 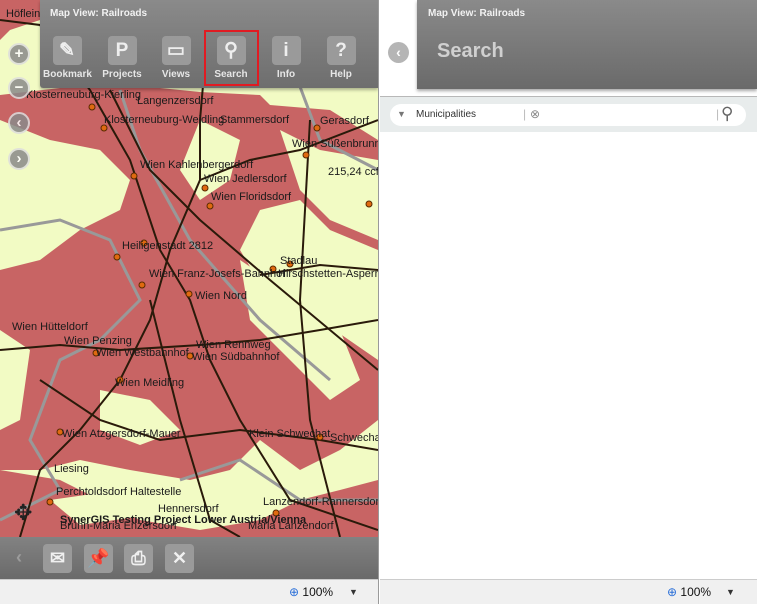 What do you see at coordinates (217, 274) in the screenshot?
I see `map-label: Wien Franz-Josefs-Bahnhof` at bounding box center [217, 274].